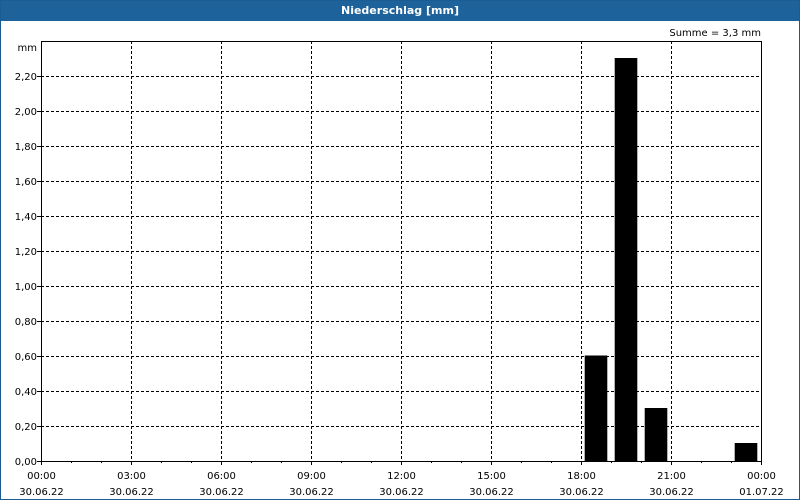  I want to click on y-tick-label: 1,60, so click(26, 182).